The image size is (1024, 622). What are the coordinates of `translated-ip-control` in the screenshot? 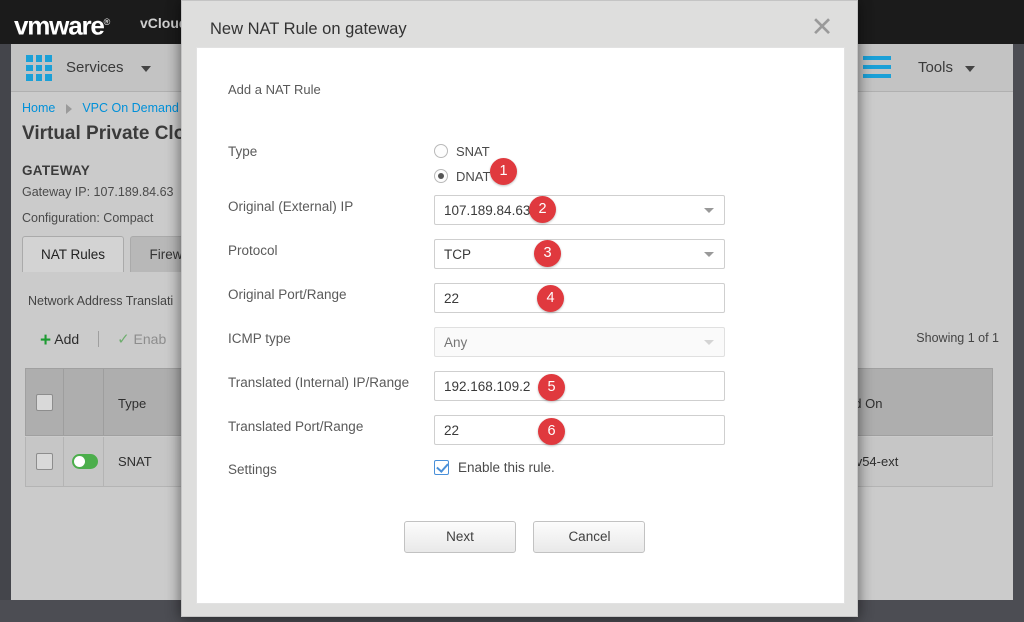 It's located at (579, 386).